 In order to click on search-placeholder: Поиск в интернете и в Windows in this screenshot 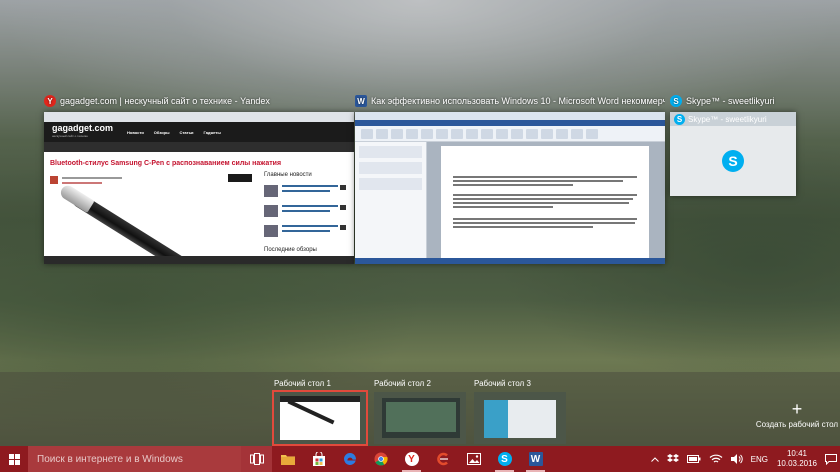, I will do `click(110, 459)`.